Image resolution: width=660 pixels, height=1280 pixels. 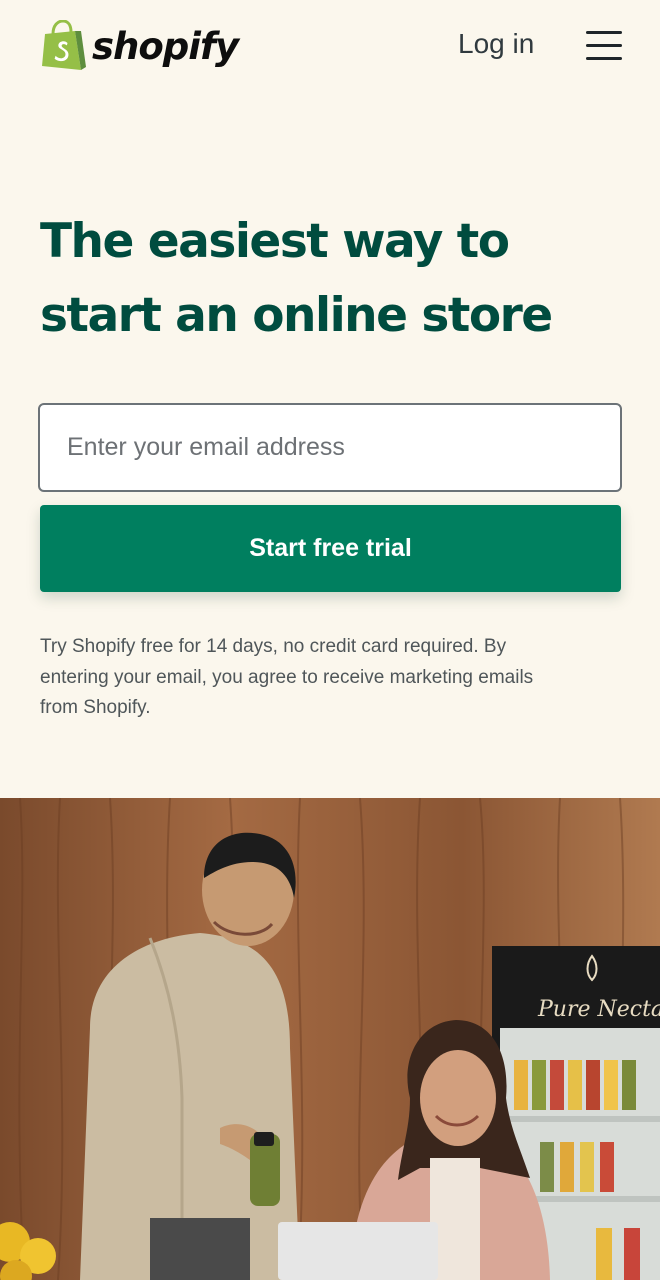 What do you see at coordinates (330, 548) in the screenshot?
I see `start-free-trial-button: Start free trial` at bounding box center [330, 548].